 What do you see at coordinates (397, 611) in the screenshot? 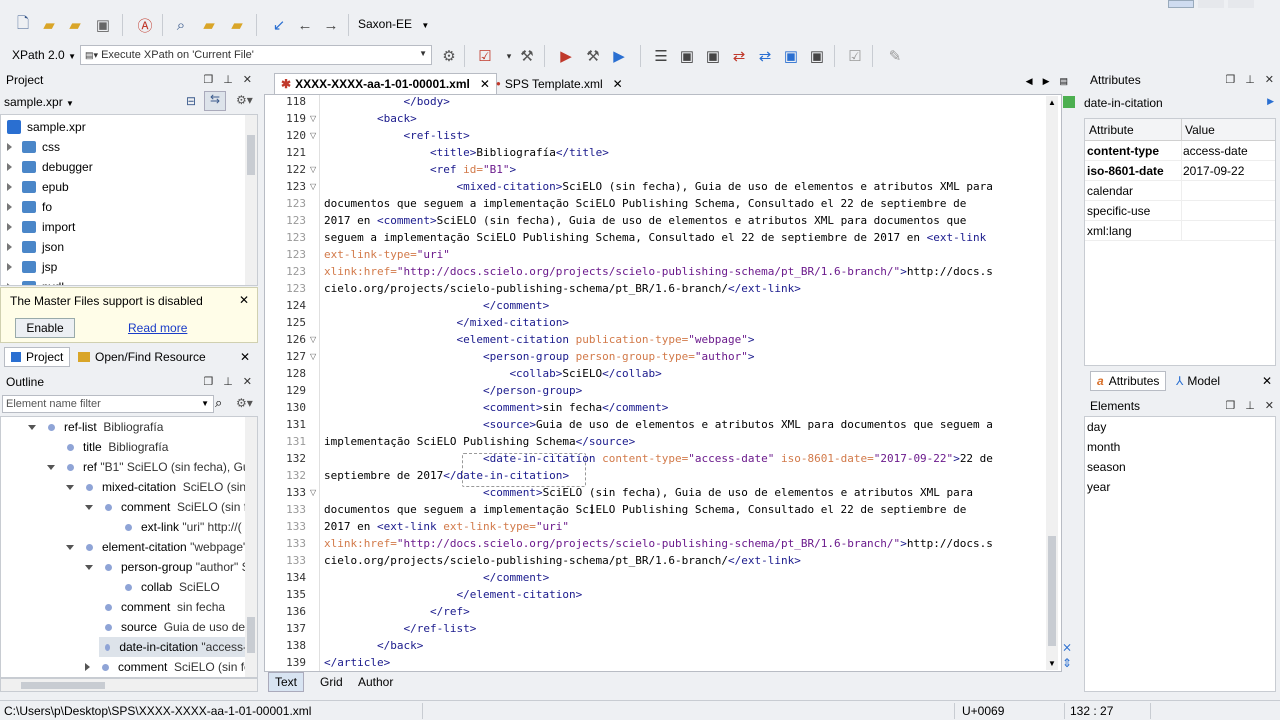
I see `code-line: </ref>` at bounding box center [397, 611].